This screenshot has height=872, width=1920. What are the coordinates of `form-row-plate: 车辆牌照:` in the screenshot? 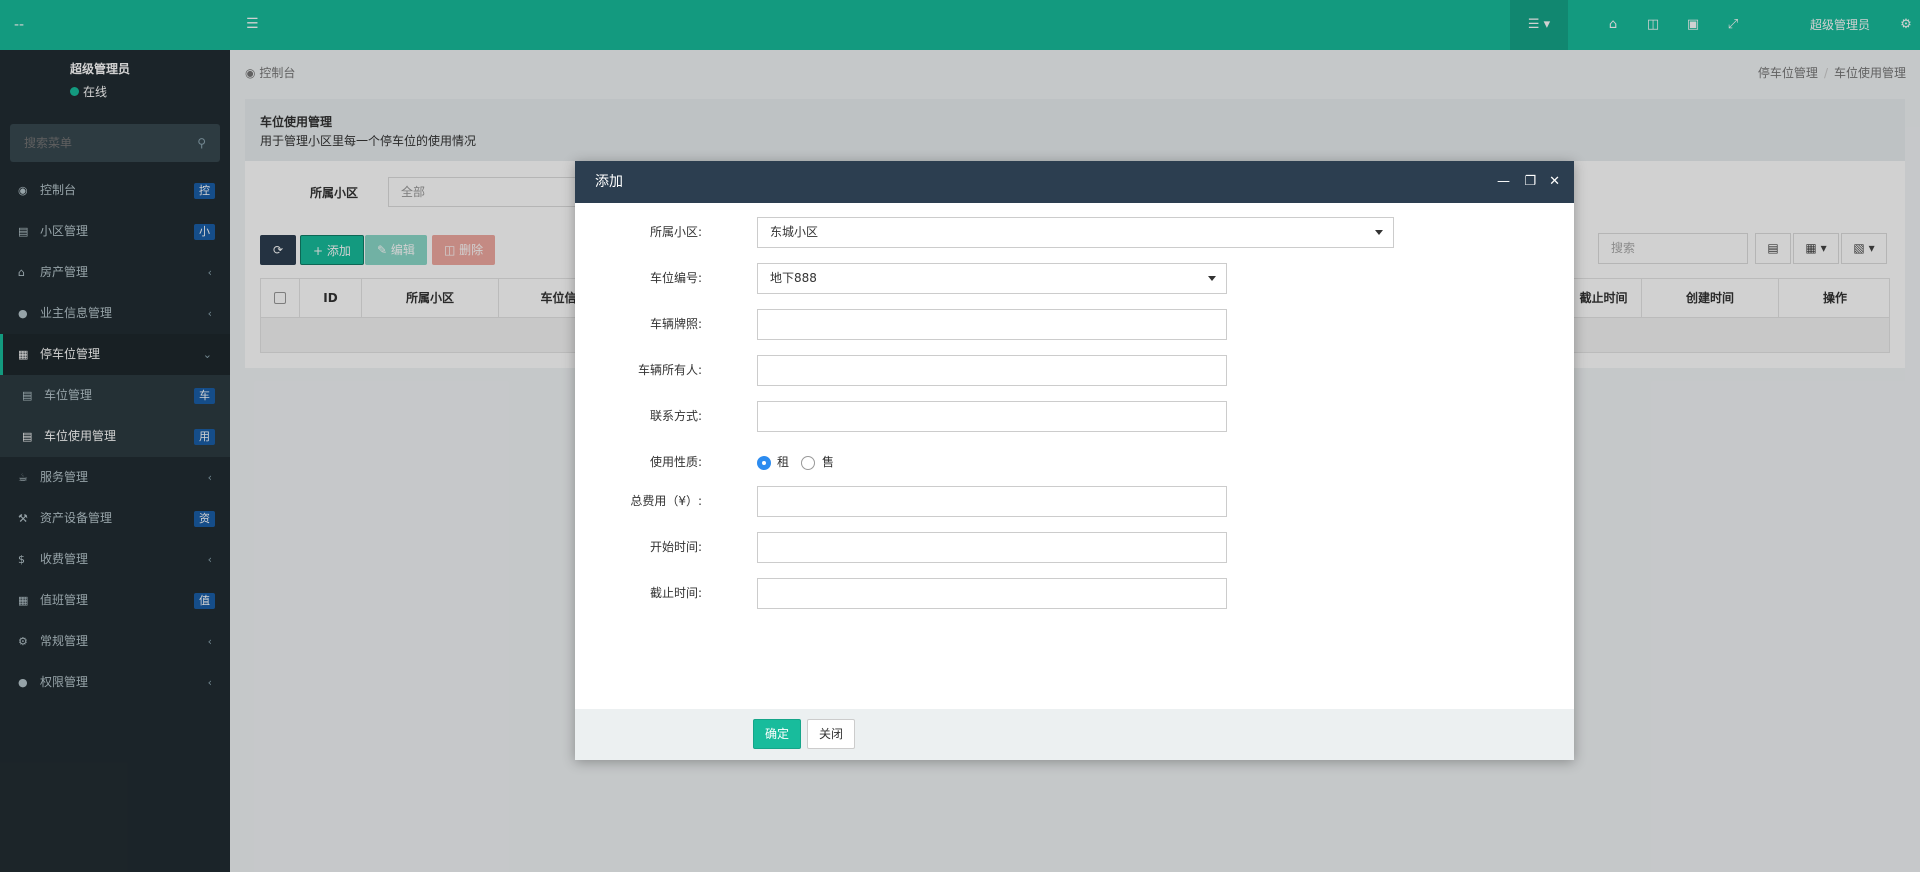 It's located at (1074, 324).